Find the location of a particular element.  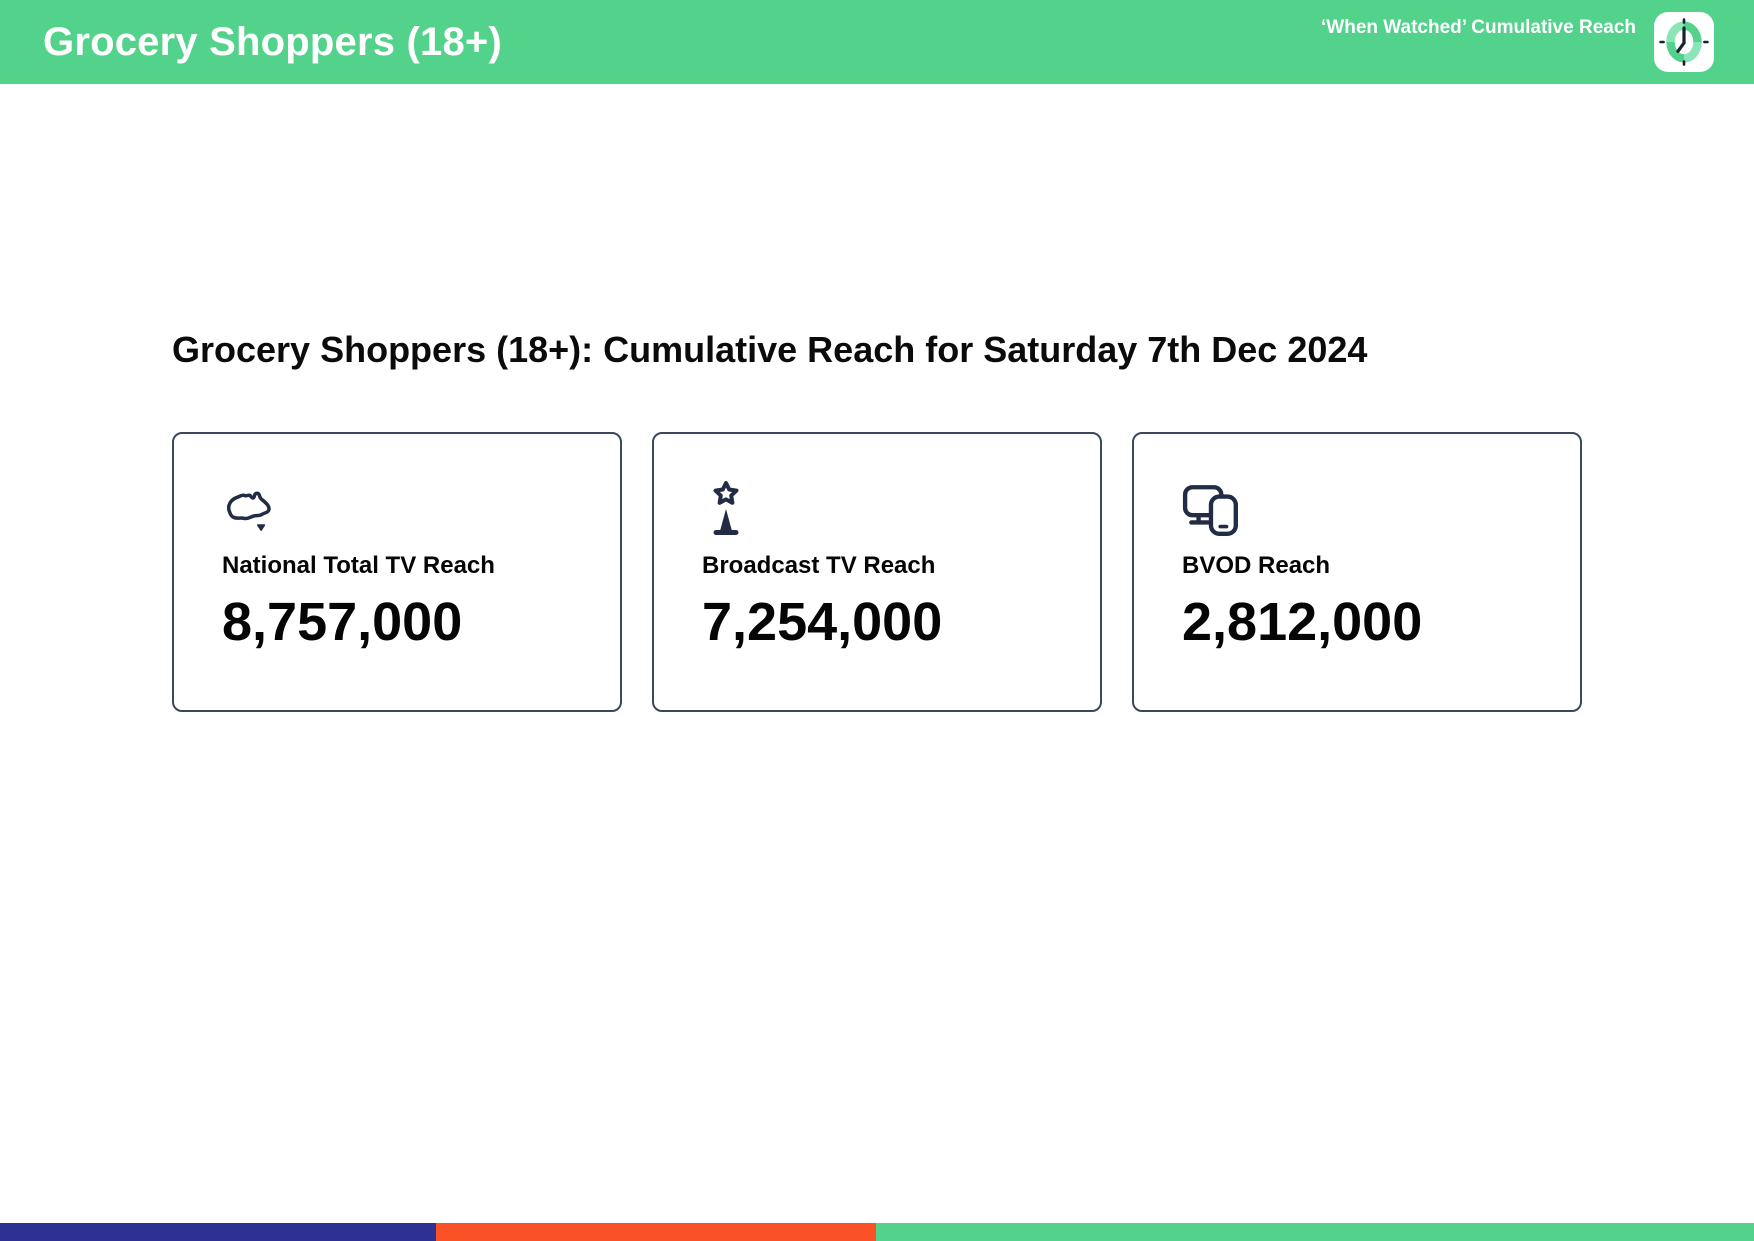

header-right-group: ‘When Watched’ Cumulative Reach is located at coordinates (1517, 42).